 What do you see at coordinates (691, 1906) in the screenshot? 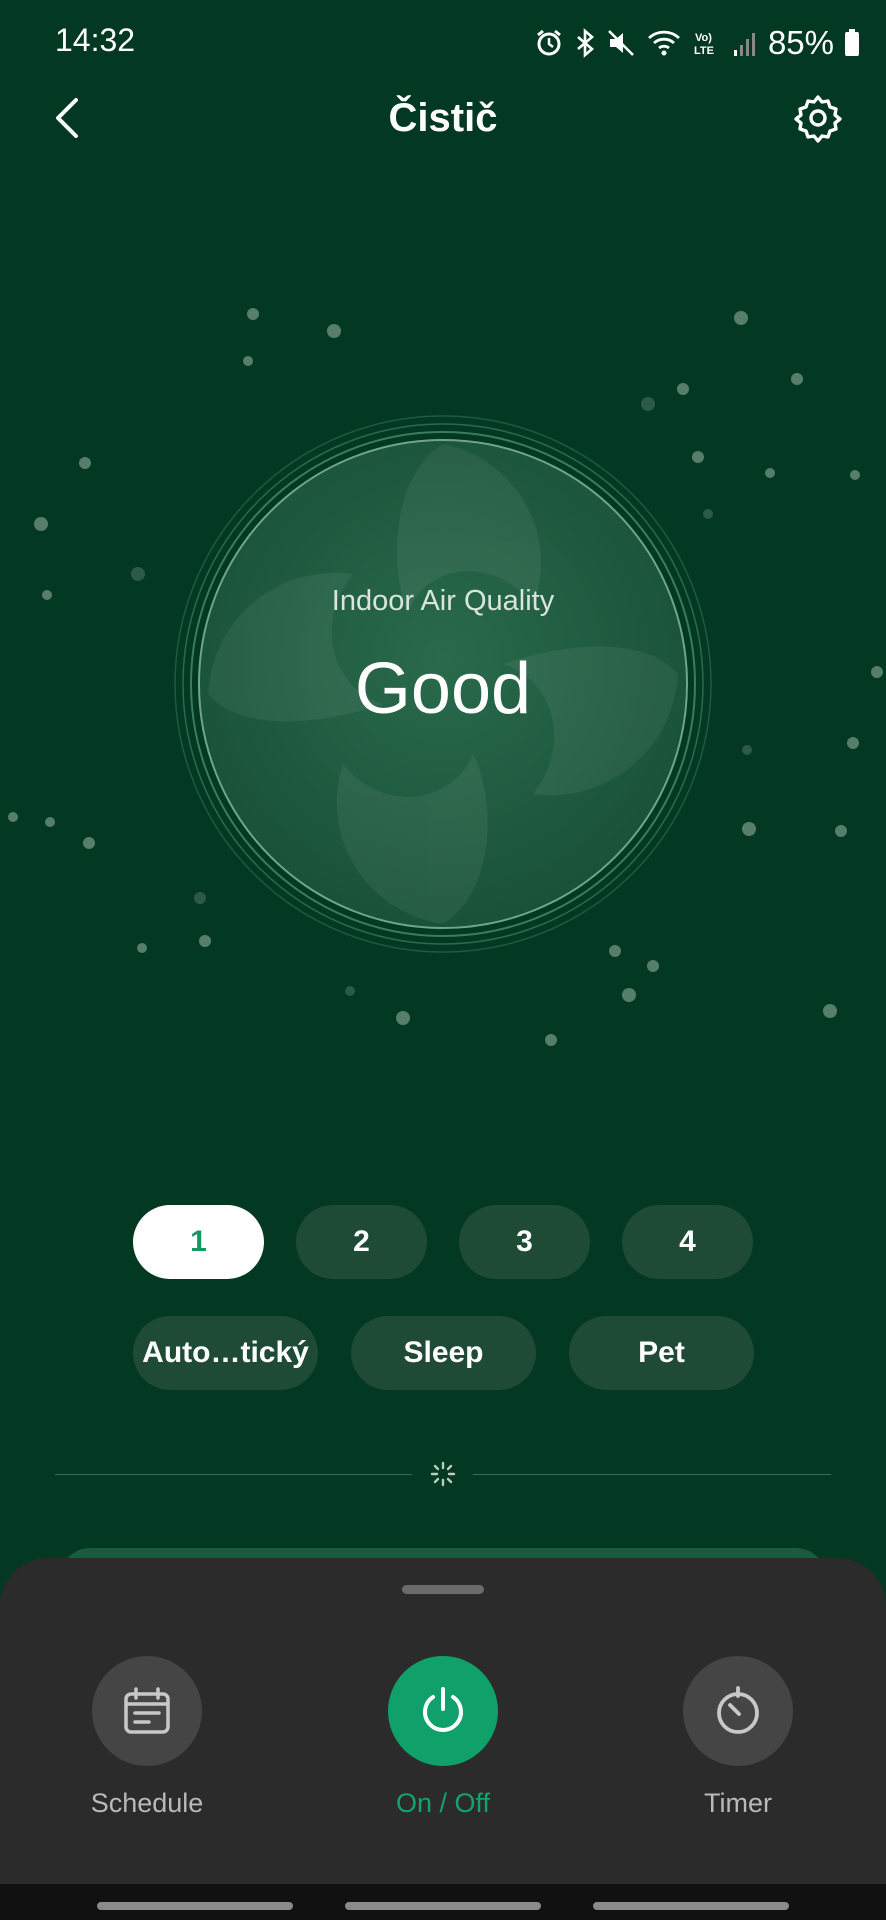
I see `nav-back-button` at bounding box center [691, 1906].